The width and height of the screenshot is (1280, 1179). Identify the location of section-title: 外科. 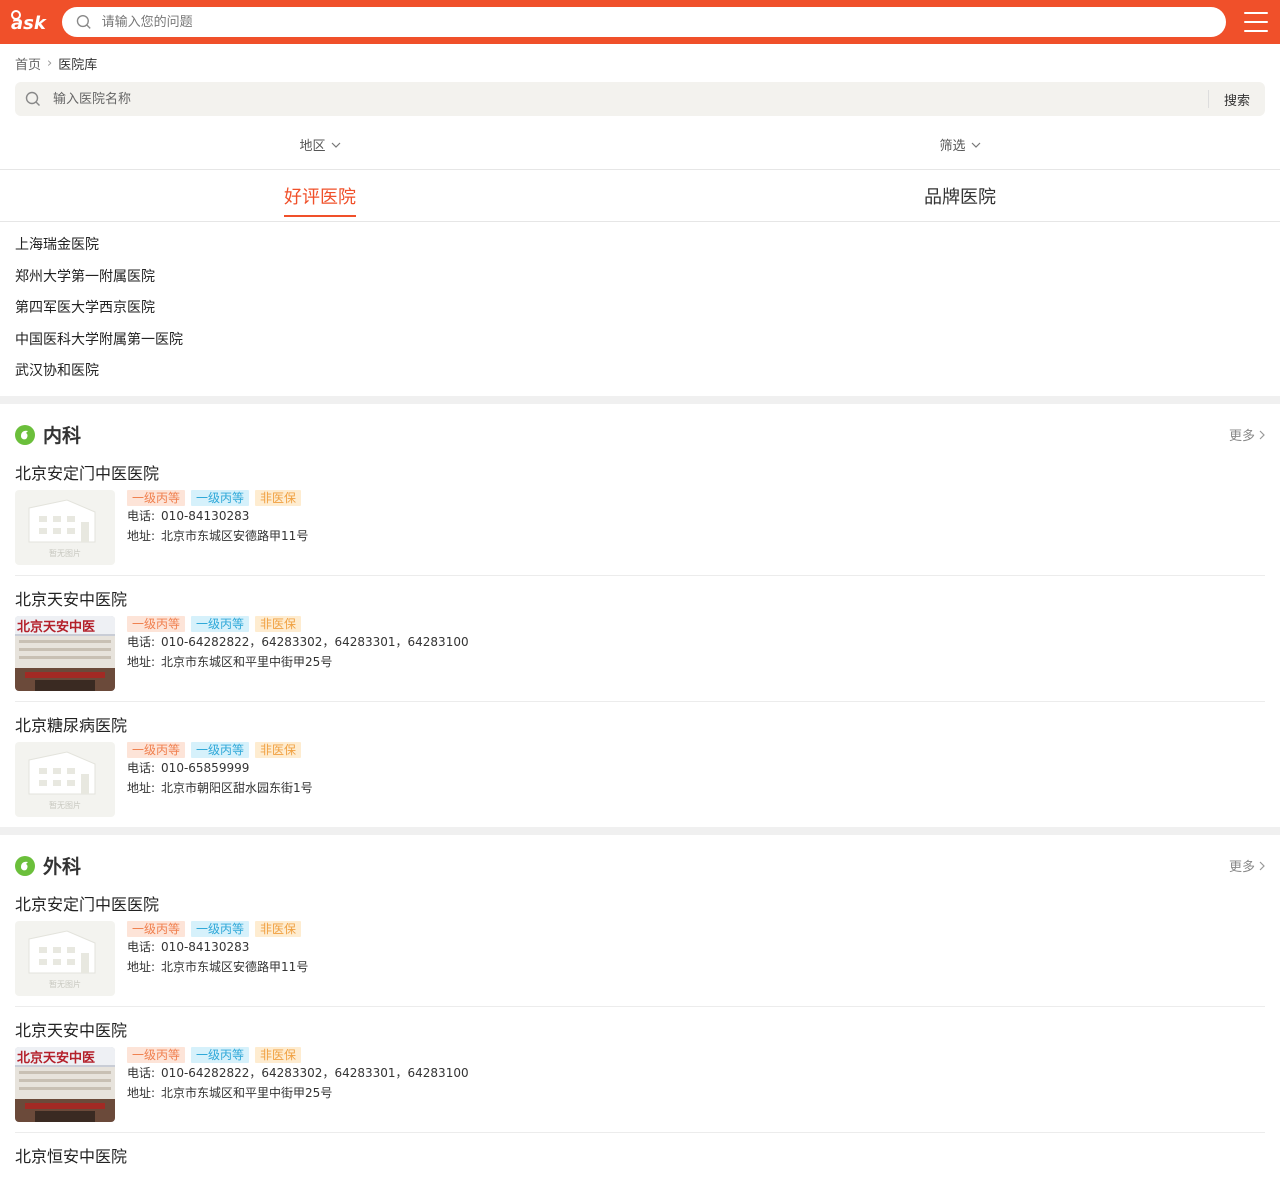
(48, 865).